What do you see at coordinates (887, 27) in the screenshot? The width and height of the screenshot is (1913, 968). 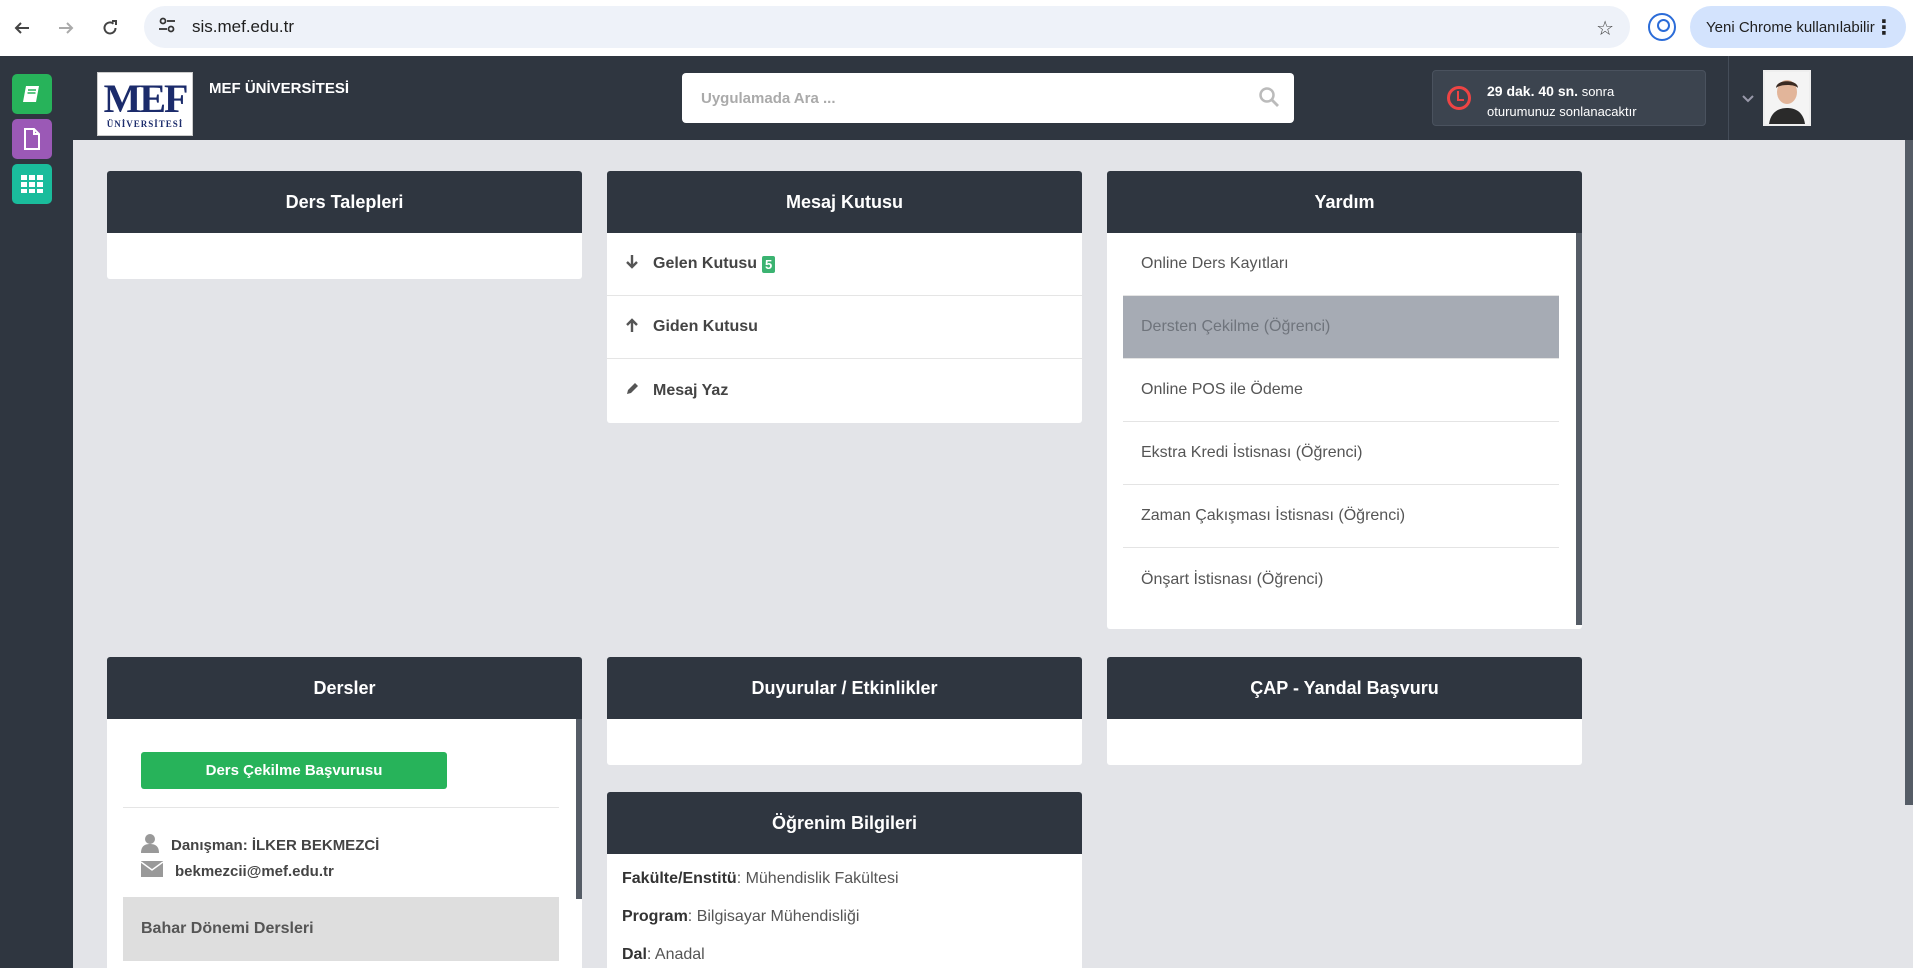 I see `address-bar: sis.mef.edu.tr ☆` at bounding box center [887, 27].